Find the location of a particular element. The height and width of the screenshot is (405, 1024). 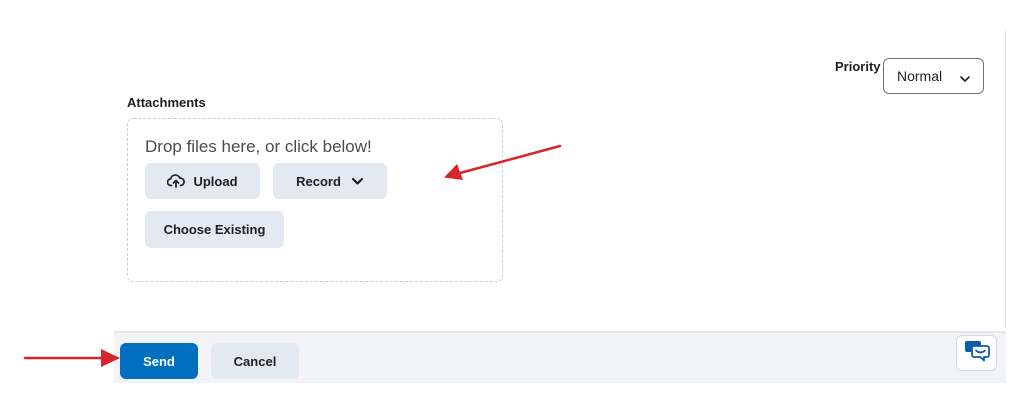

chat-button is located at coordinates (976, 353).